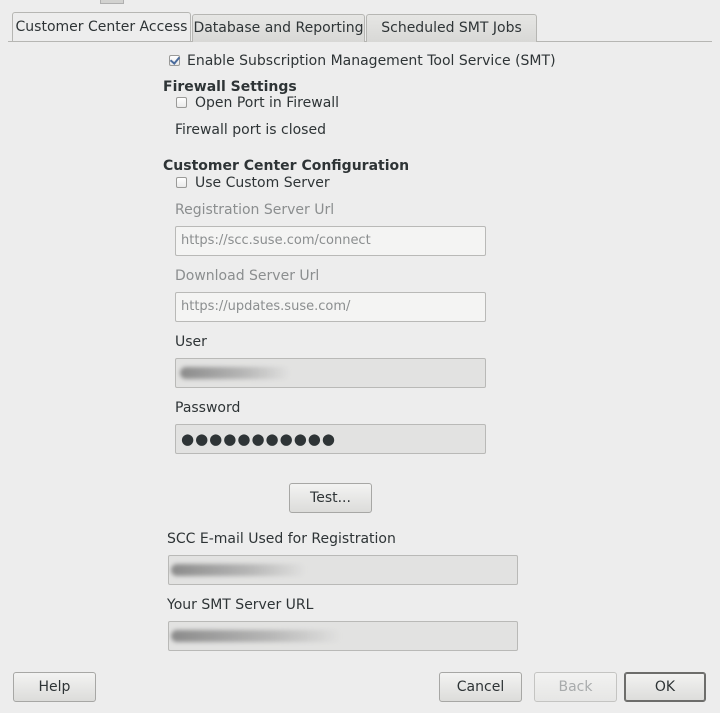 The width and height of the screenshot is (720, 713). Describe the element at coordinates (343, 636) in the screenshot. I see `smt-server-url-input` at that location.